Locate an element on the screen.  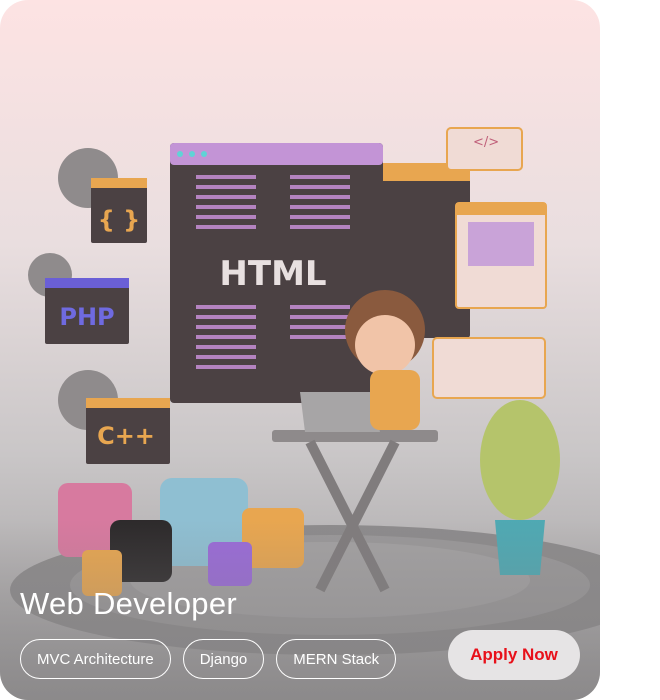
html-window: HTML is located at coordinates (276, 273).